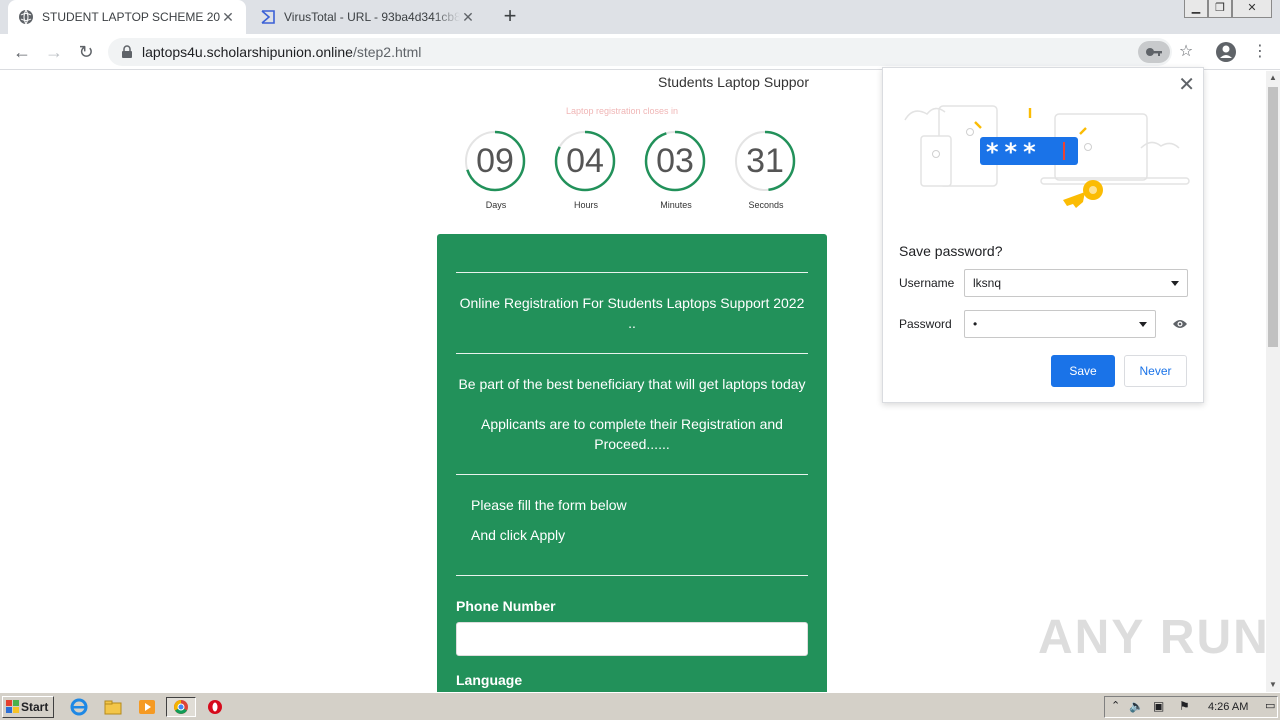 The image size is (1280, 720). Describe the element at coordinates (1191, 707) in the screenshot. I see `system-tray: ⌃ 🔈 ▣ ⚑ ▭` at that location.